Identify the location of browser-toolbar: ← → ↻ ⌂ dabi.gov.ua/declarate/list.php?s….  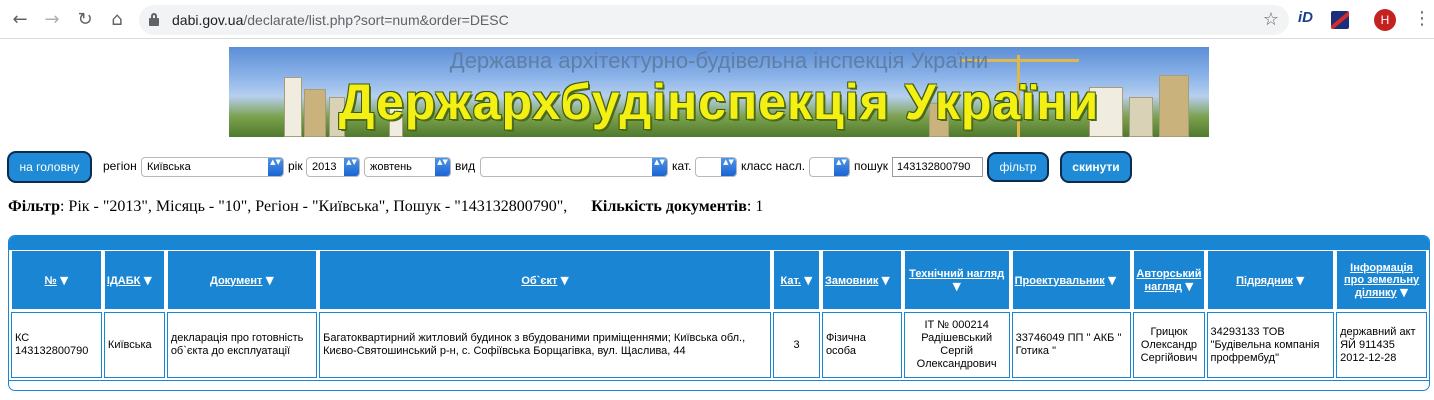
(717, 19).